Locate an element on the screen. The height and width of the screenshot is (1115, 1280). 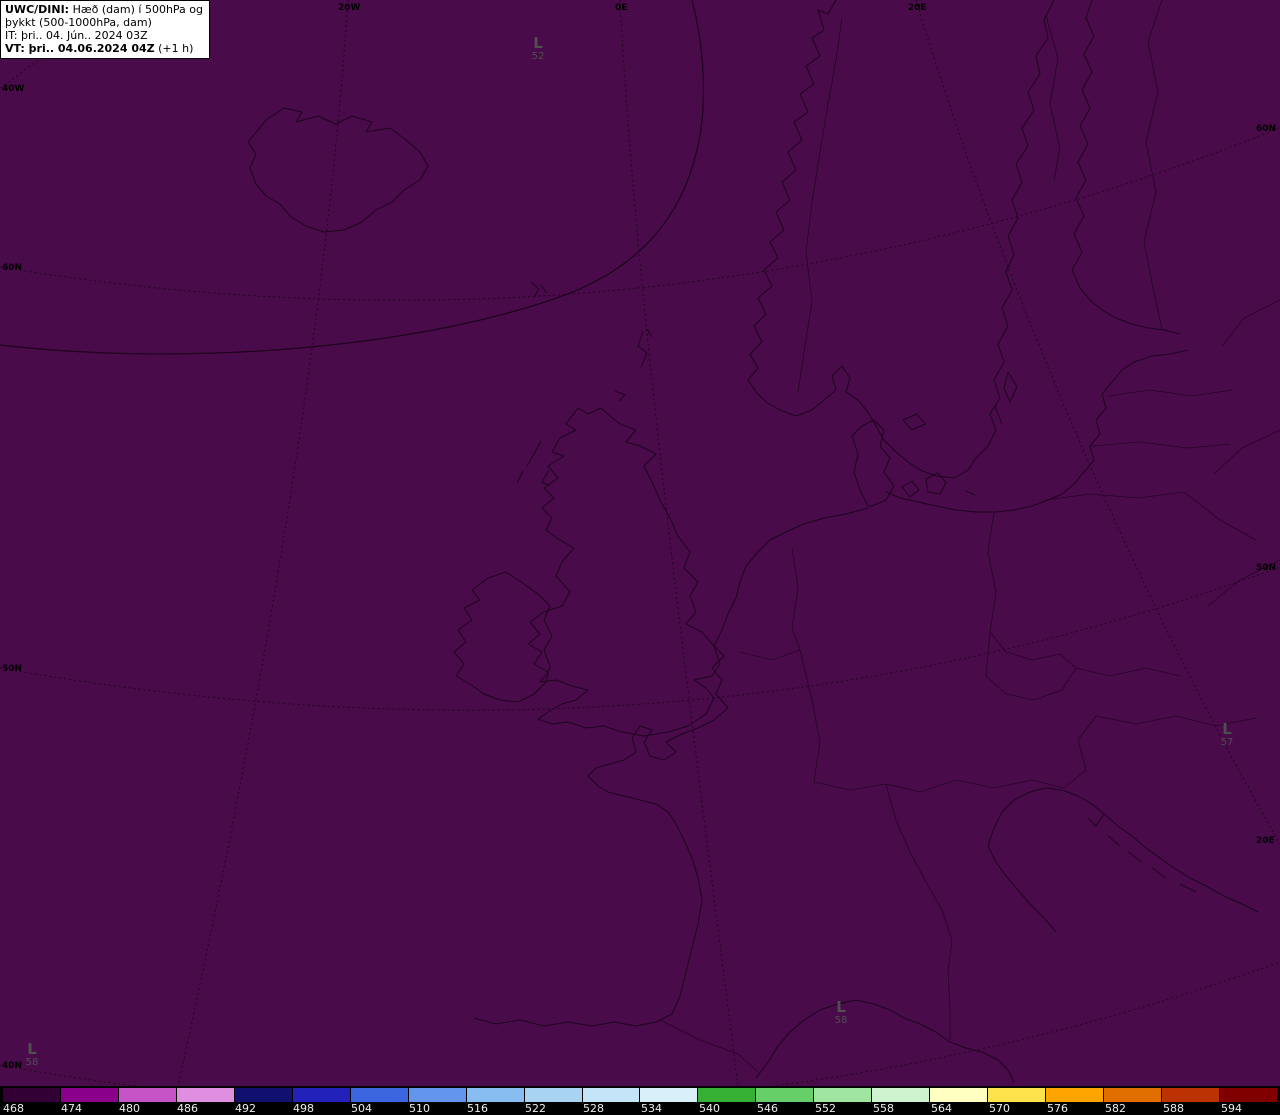
border-france-italy is located at coordinates (919, 911).